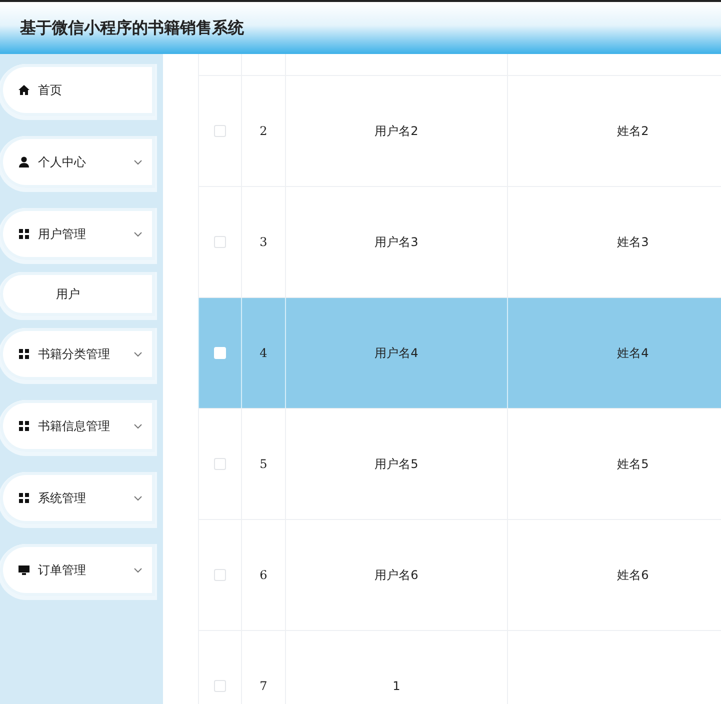  I want to click on name-cell-text: 姓名2, so click(633, 131).